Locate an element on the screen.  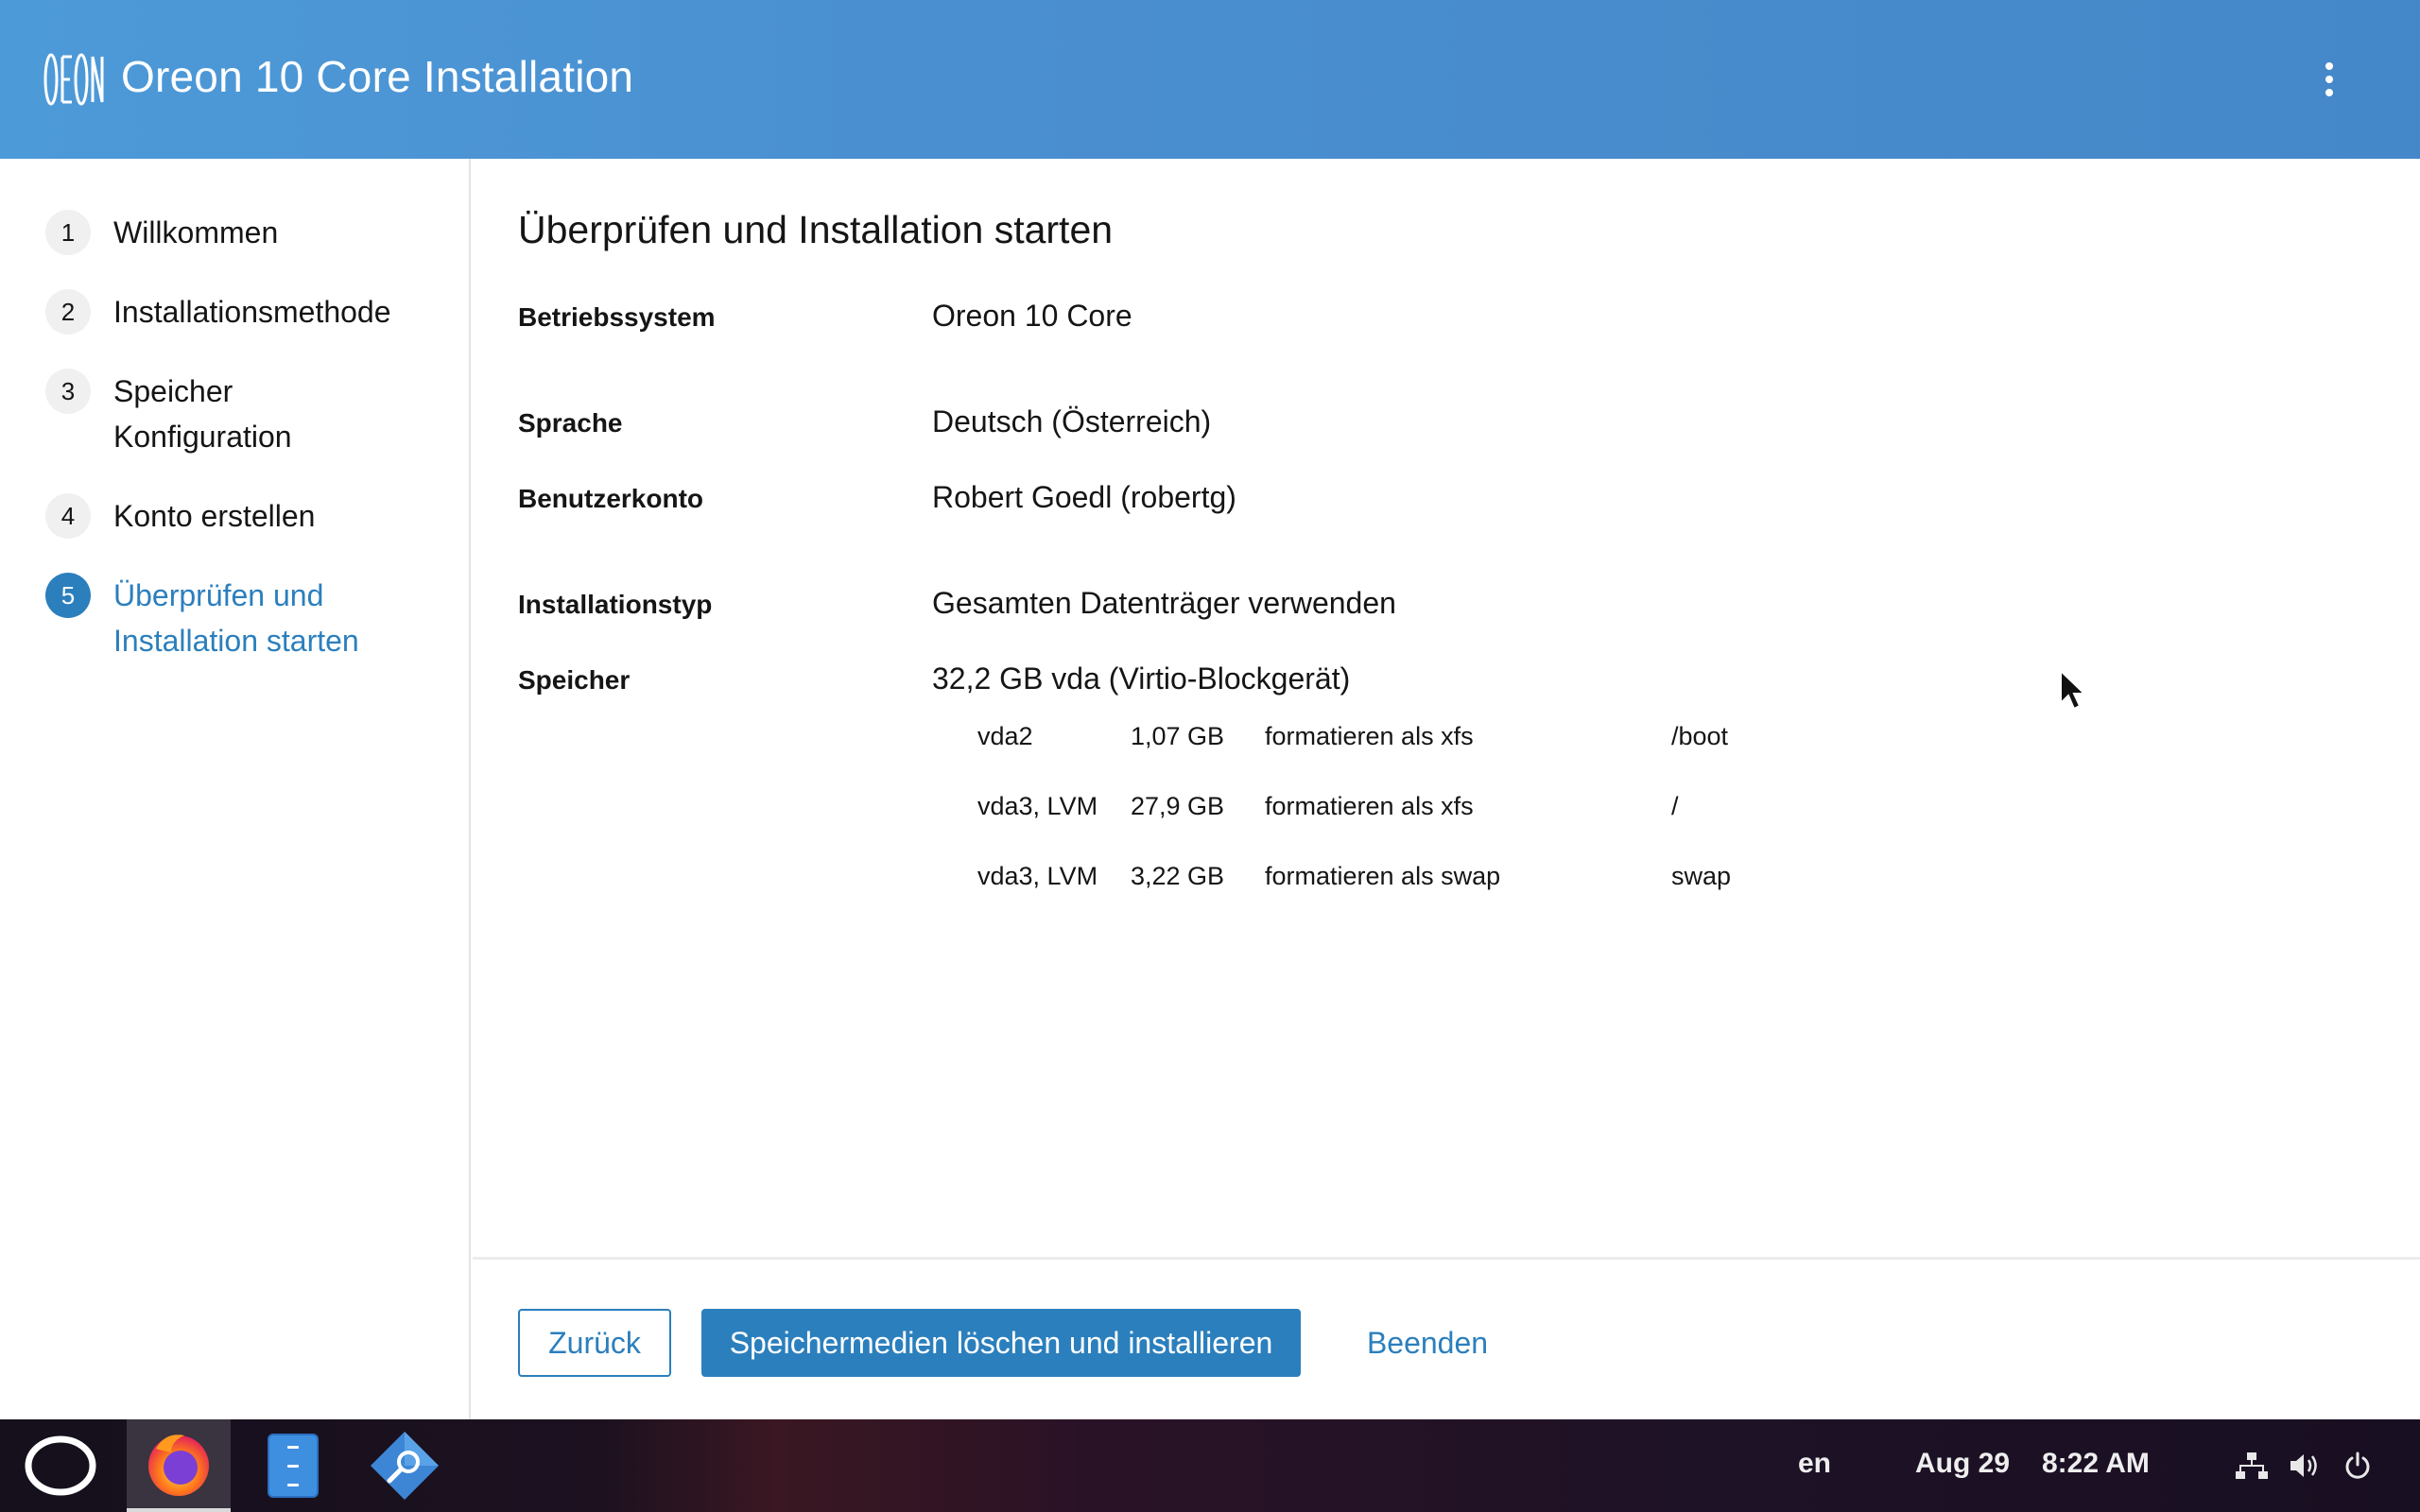
step-number: 5 is located at coordinates (68, 595).